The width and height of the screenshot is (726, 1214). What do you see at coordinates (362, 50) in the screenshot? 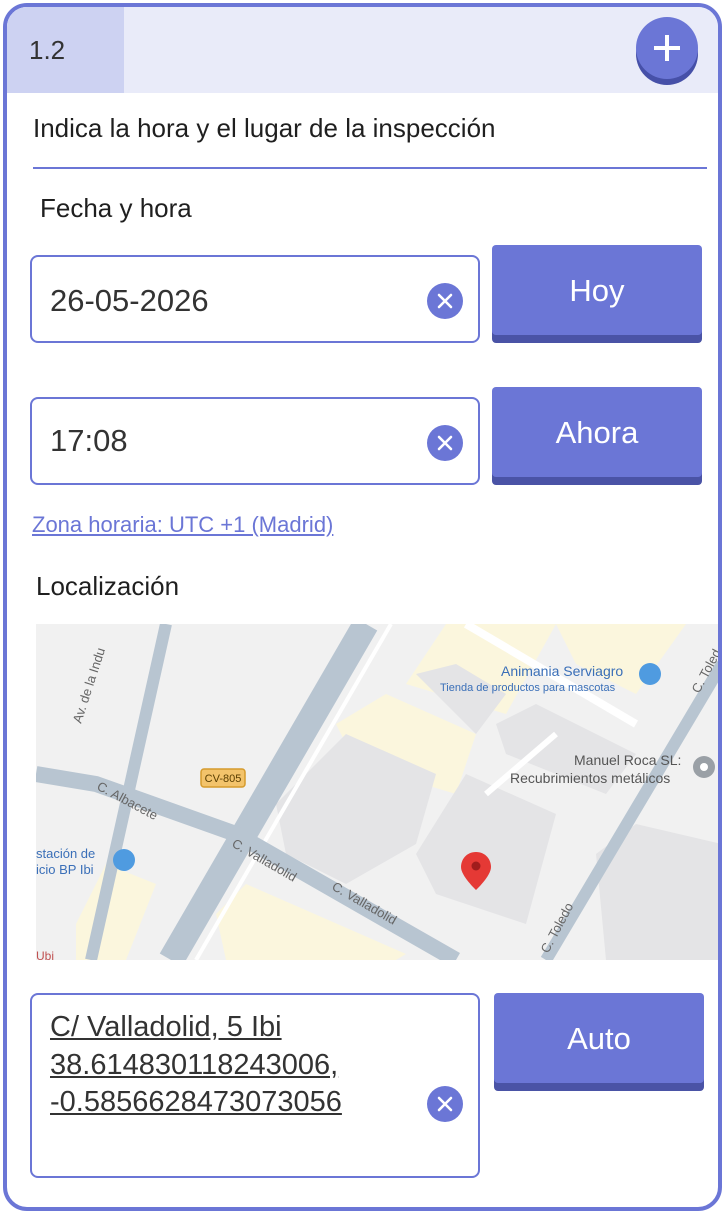
I see `step-header: 1.2` at bounding box center [362, 50].